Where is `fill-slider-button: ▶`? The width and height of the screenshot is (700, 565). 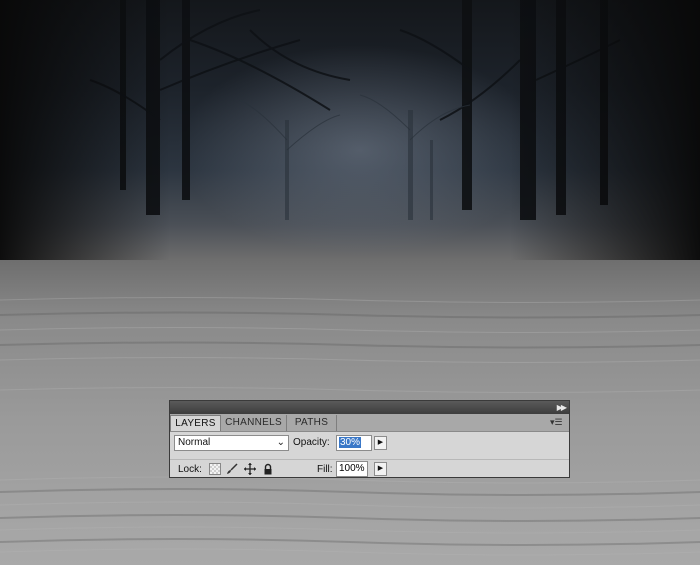
fill-slider-button: ▶ is located at coordinates (380, 469).